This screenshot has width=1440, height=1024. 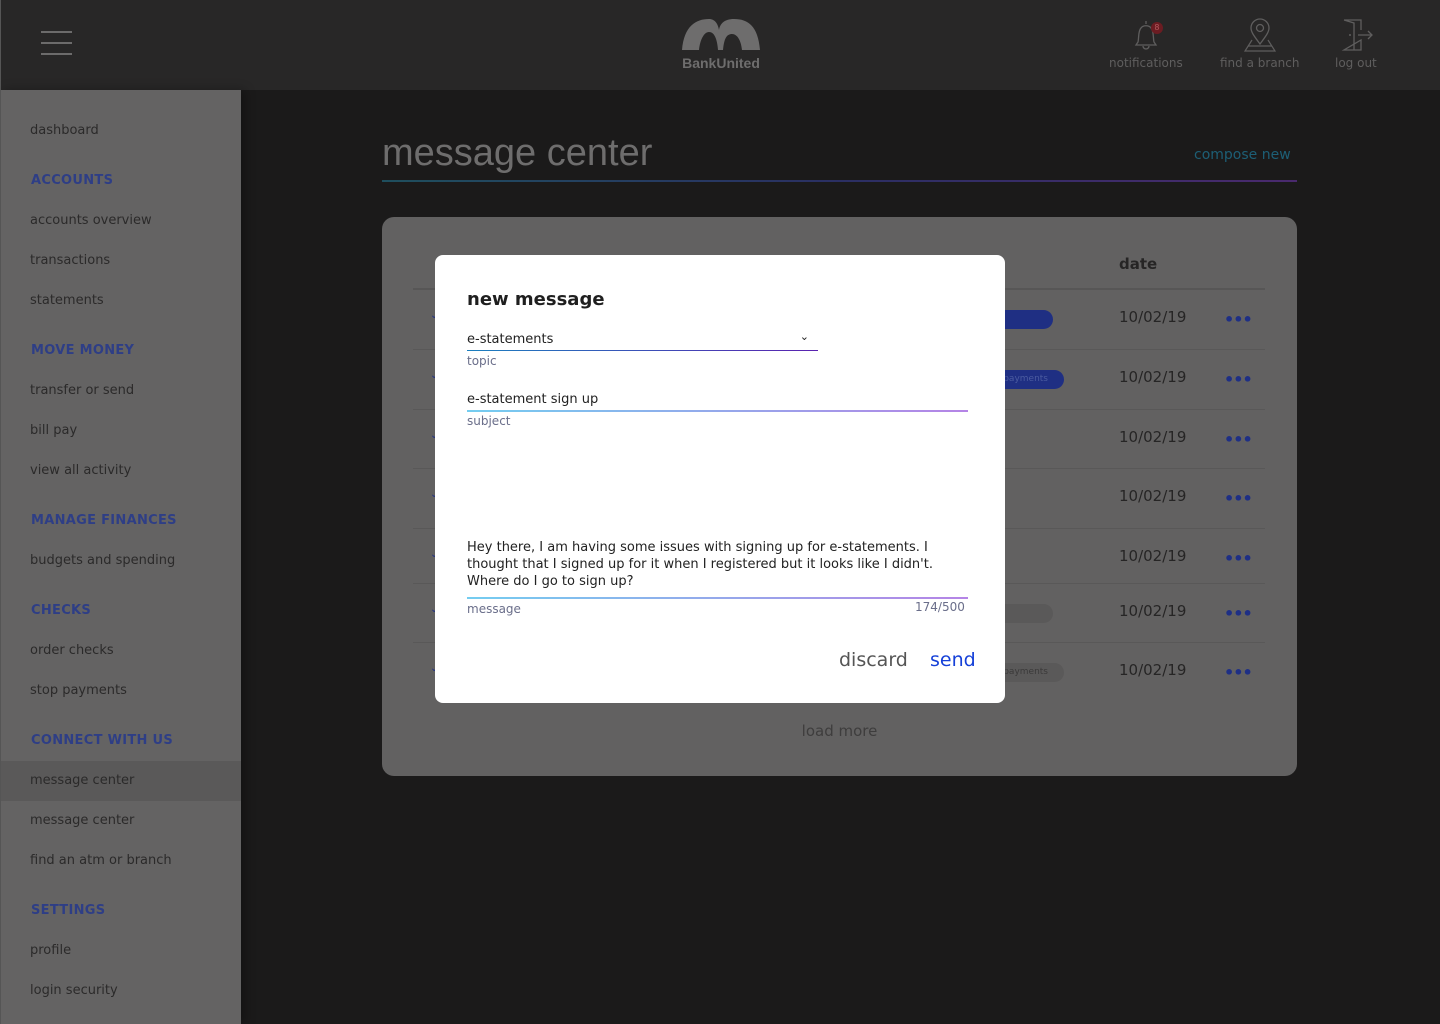 What do you see at coordinates (121, 561) in the screenshot?
I see `sidebar-item-budgets: budgets and spending` at bounding box center [121, 561].